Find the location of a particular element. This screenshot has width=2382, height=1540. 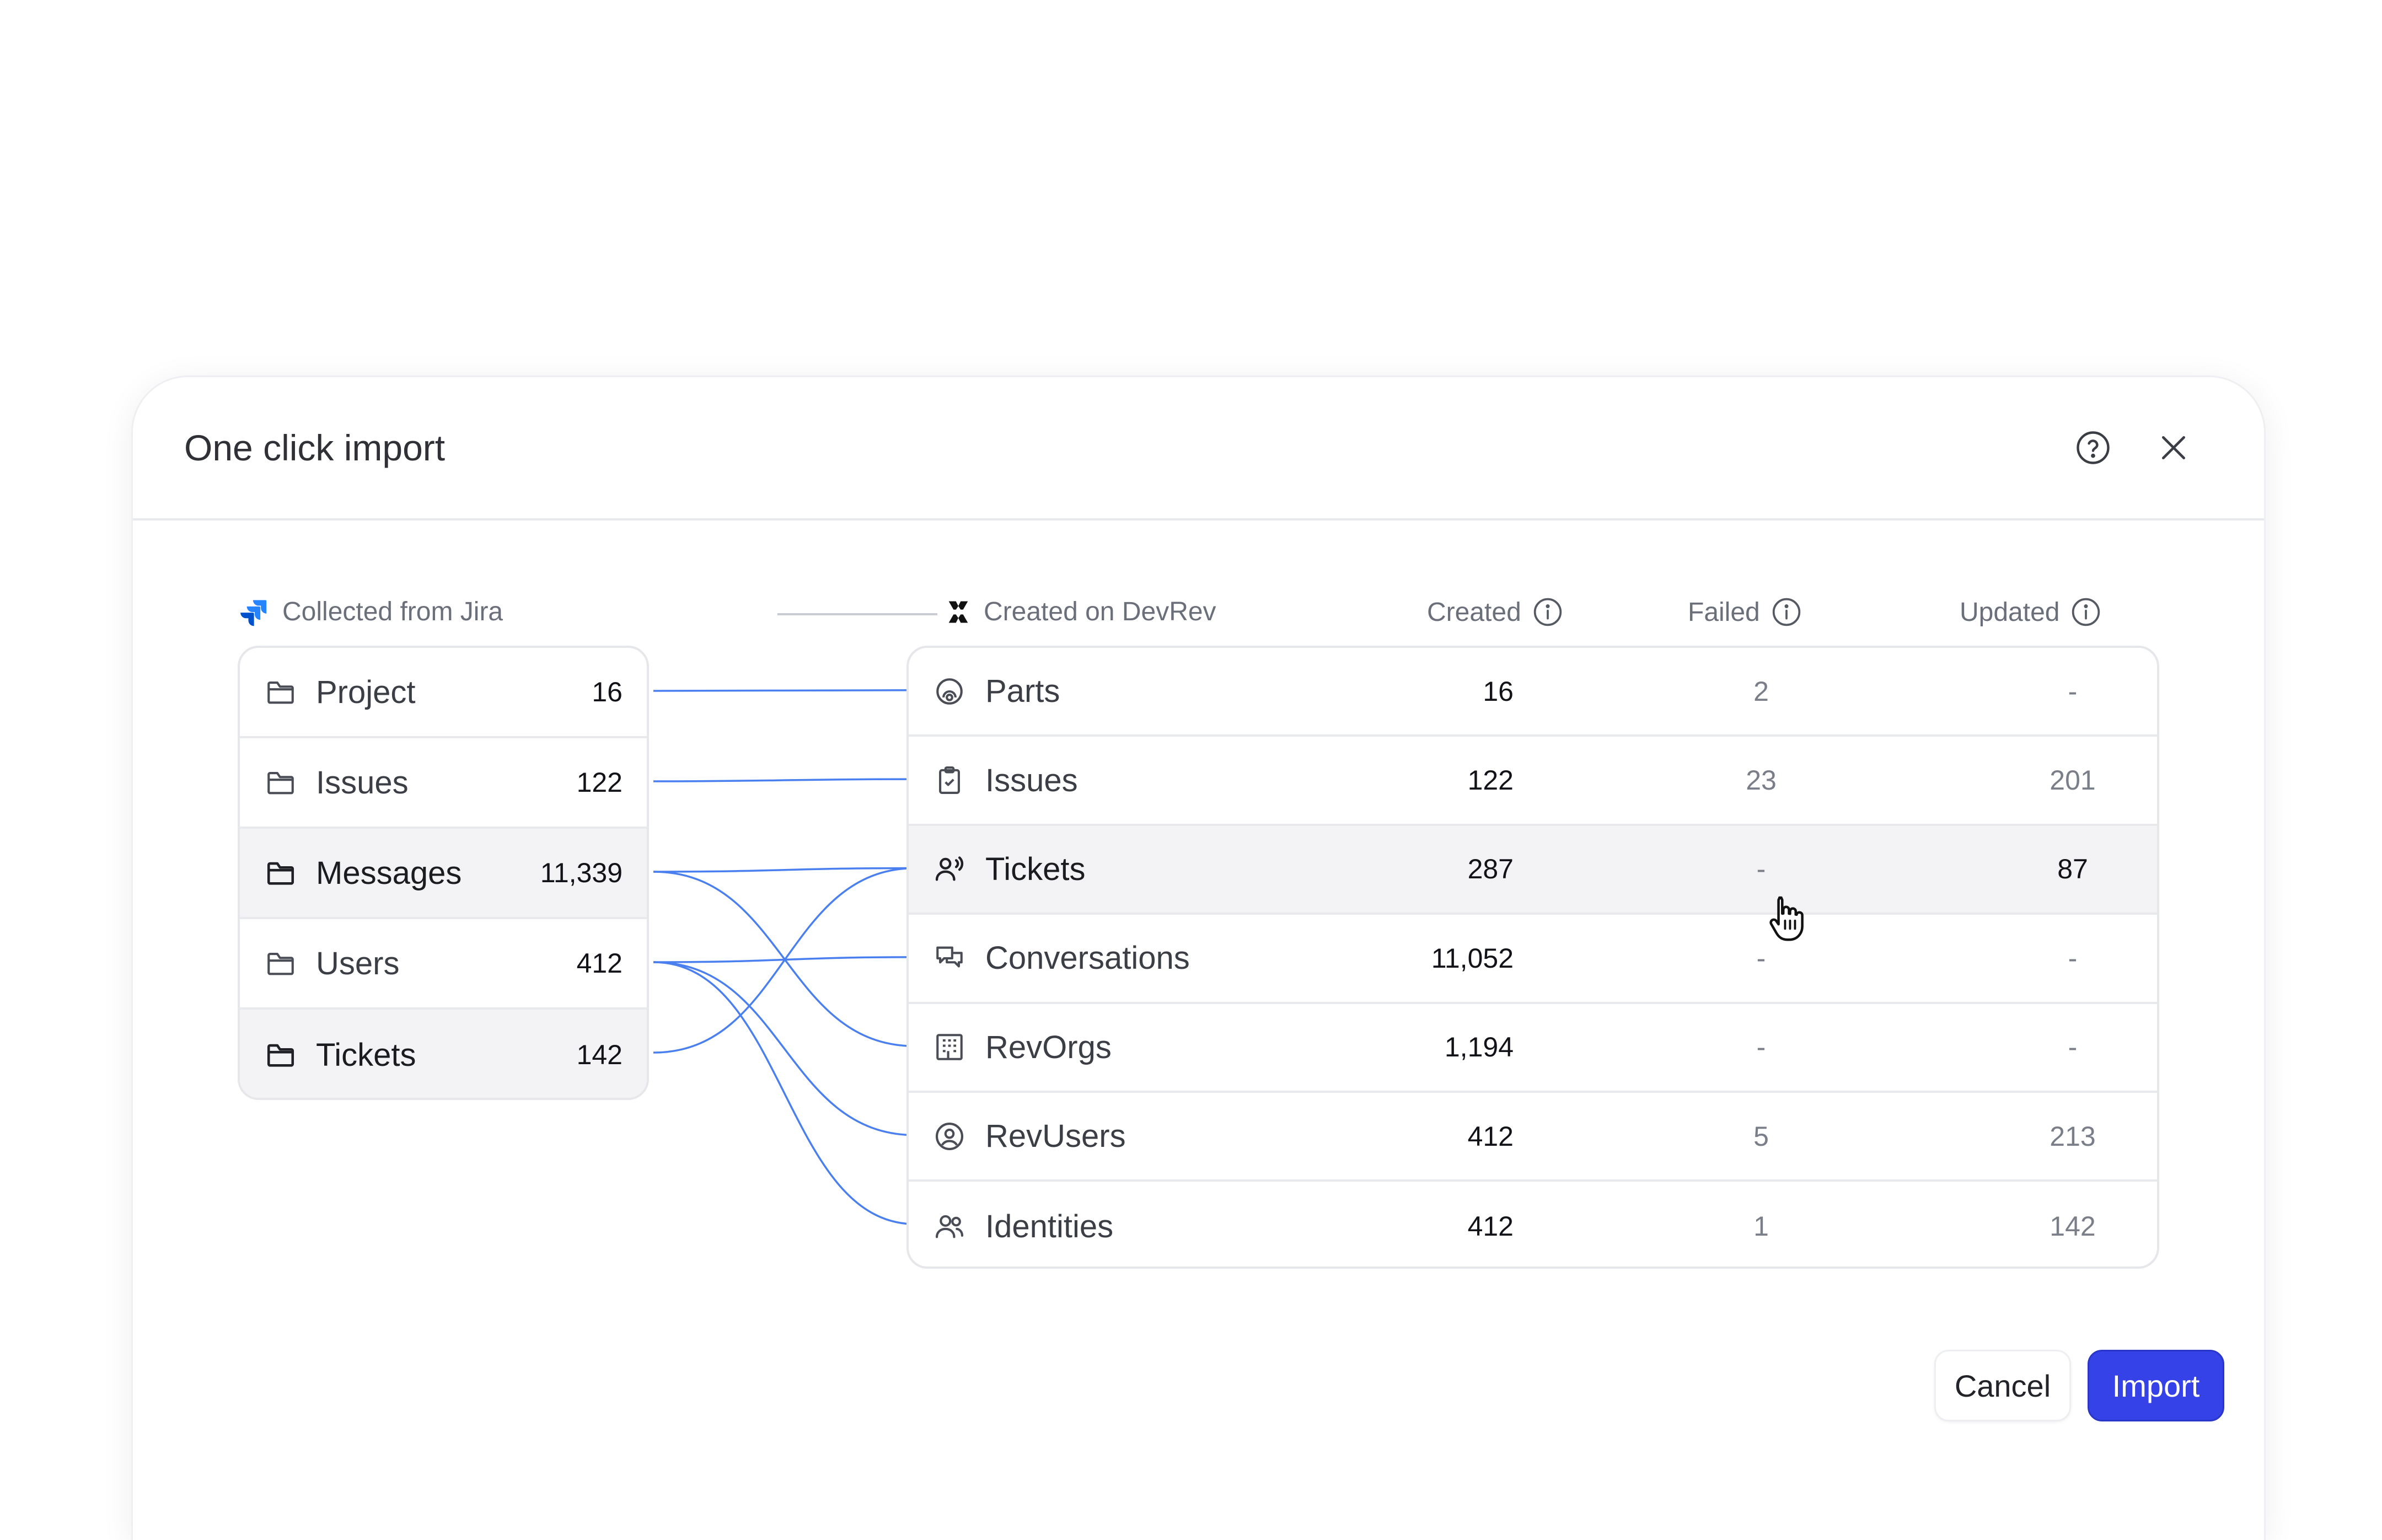

source-row: Messages 11,339 is located at coordinates (443, 874).